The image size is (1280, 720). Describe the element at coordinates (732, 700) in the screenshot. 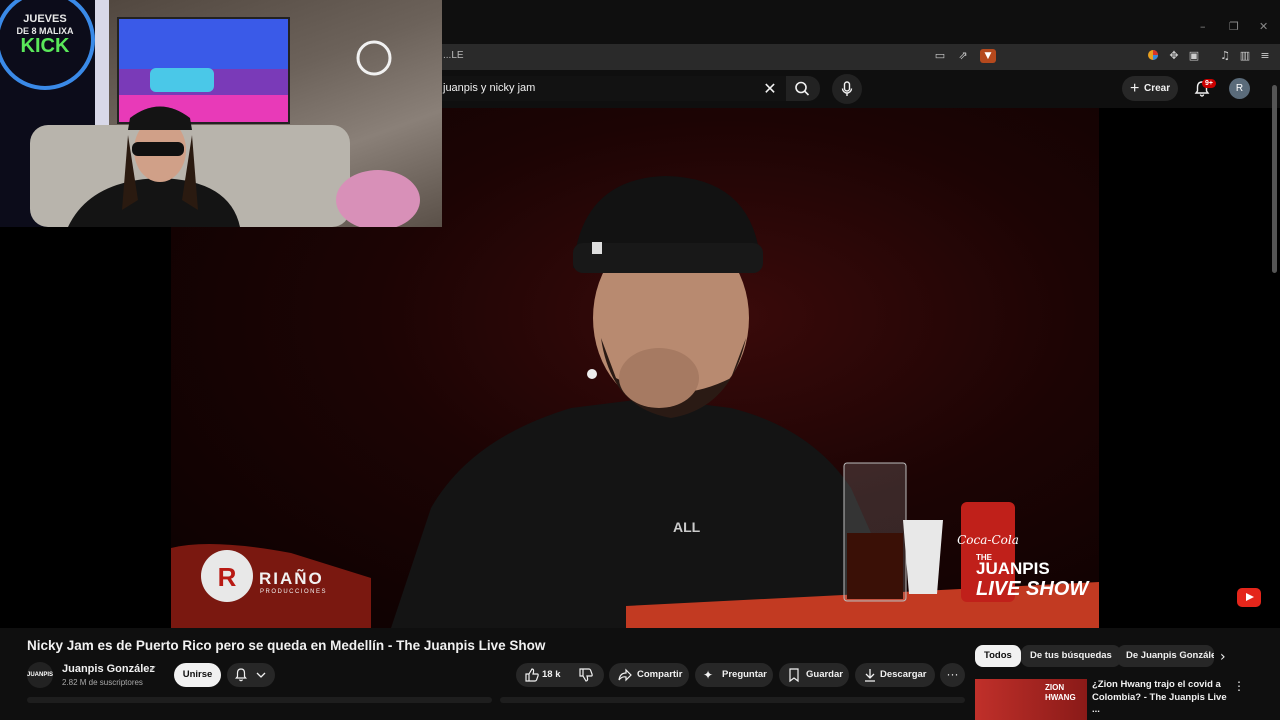

I see `description-box-secondary` at that location.